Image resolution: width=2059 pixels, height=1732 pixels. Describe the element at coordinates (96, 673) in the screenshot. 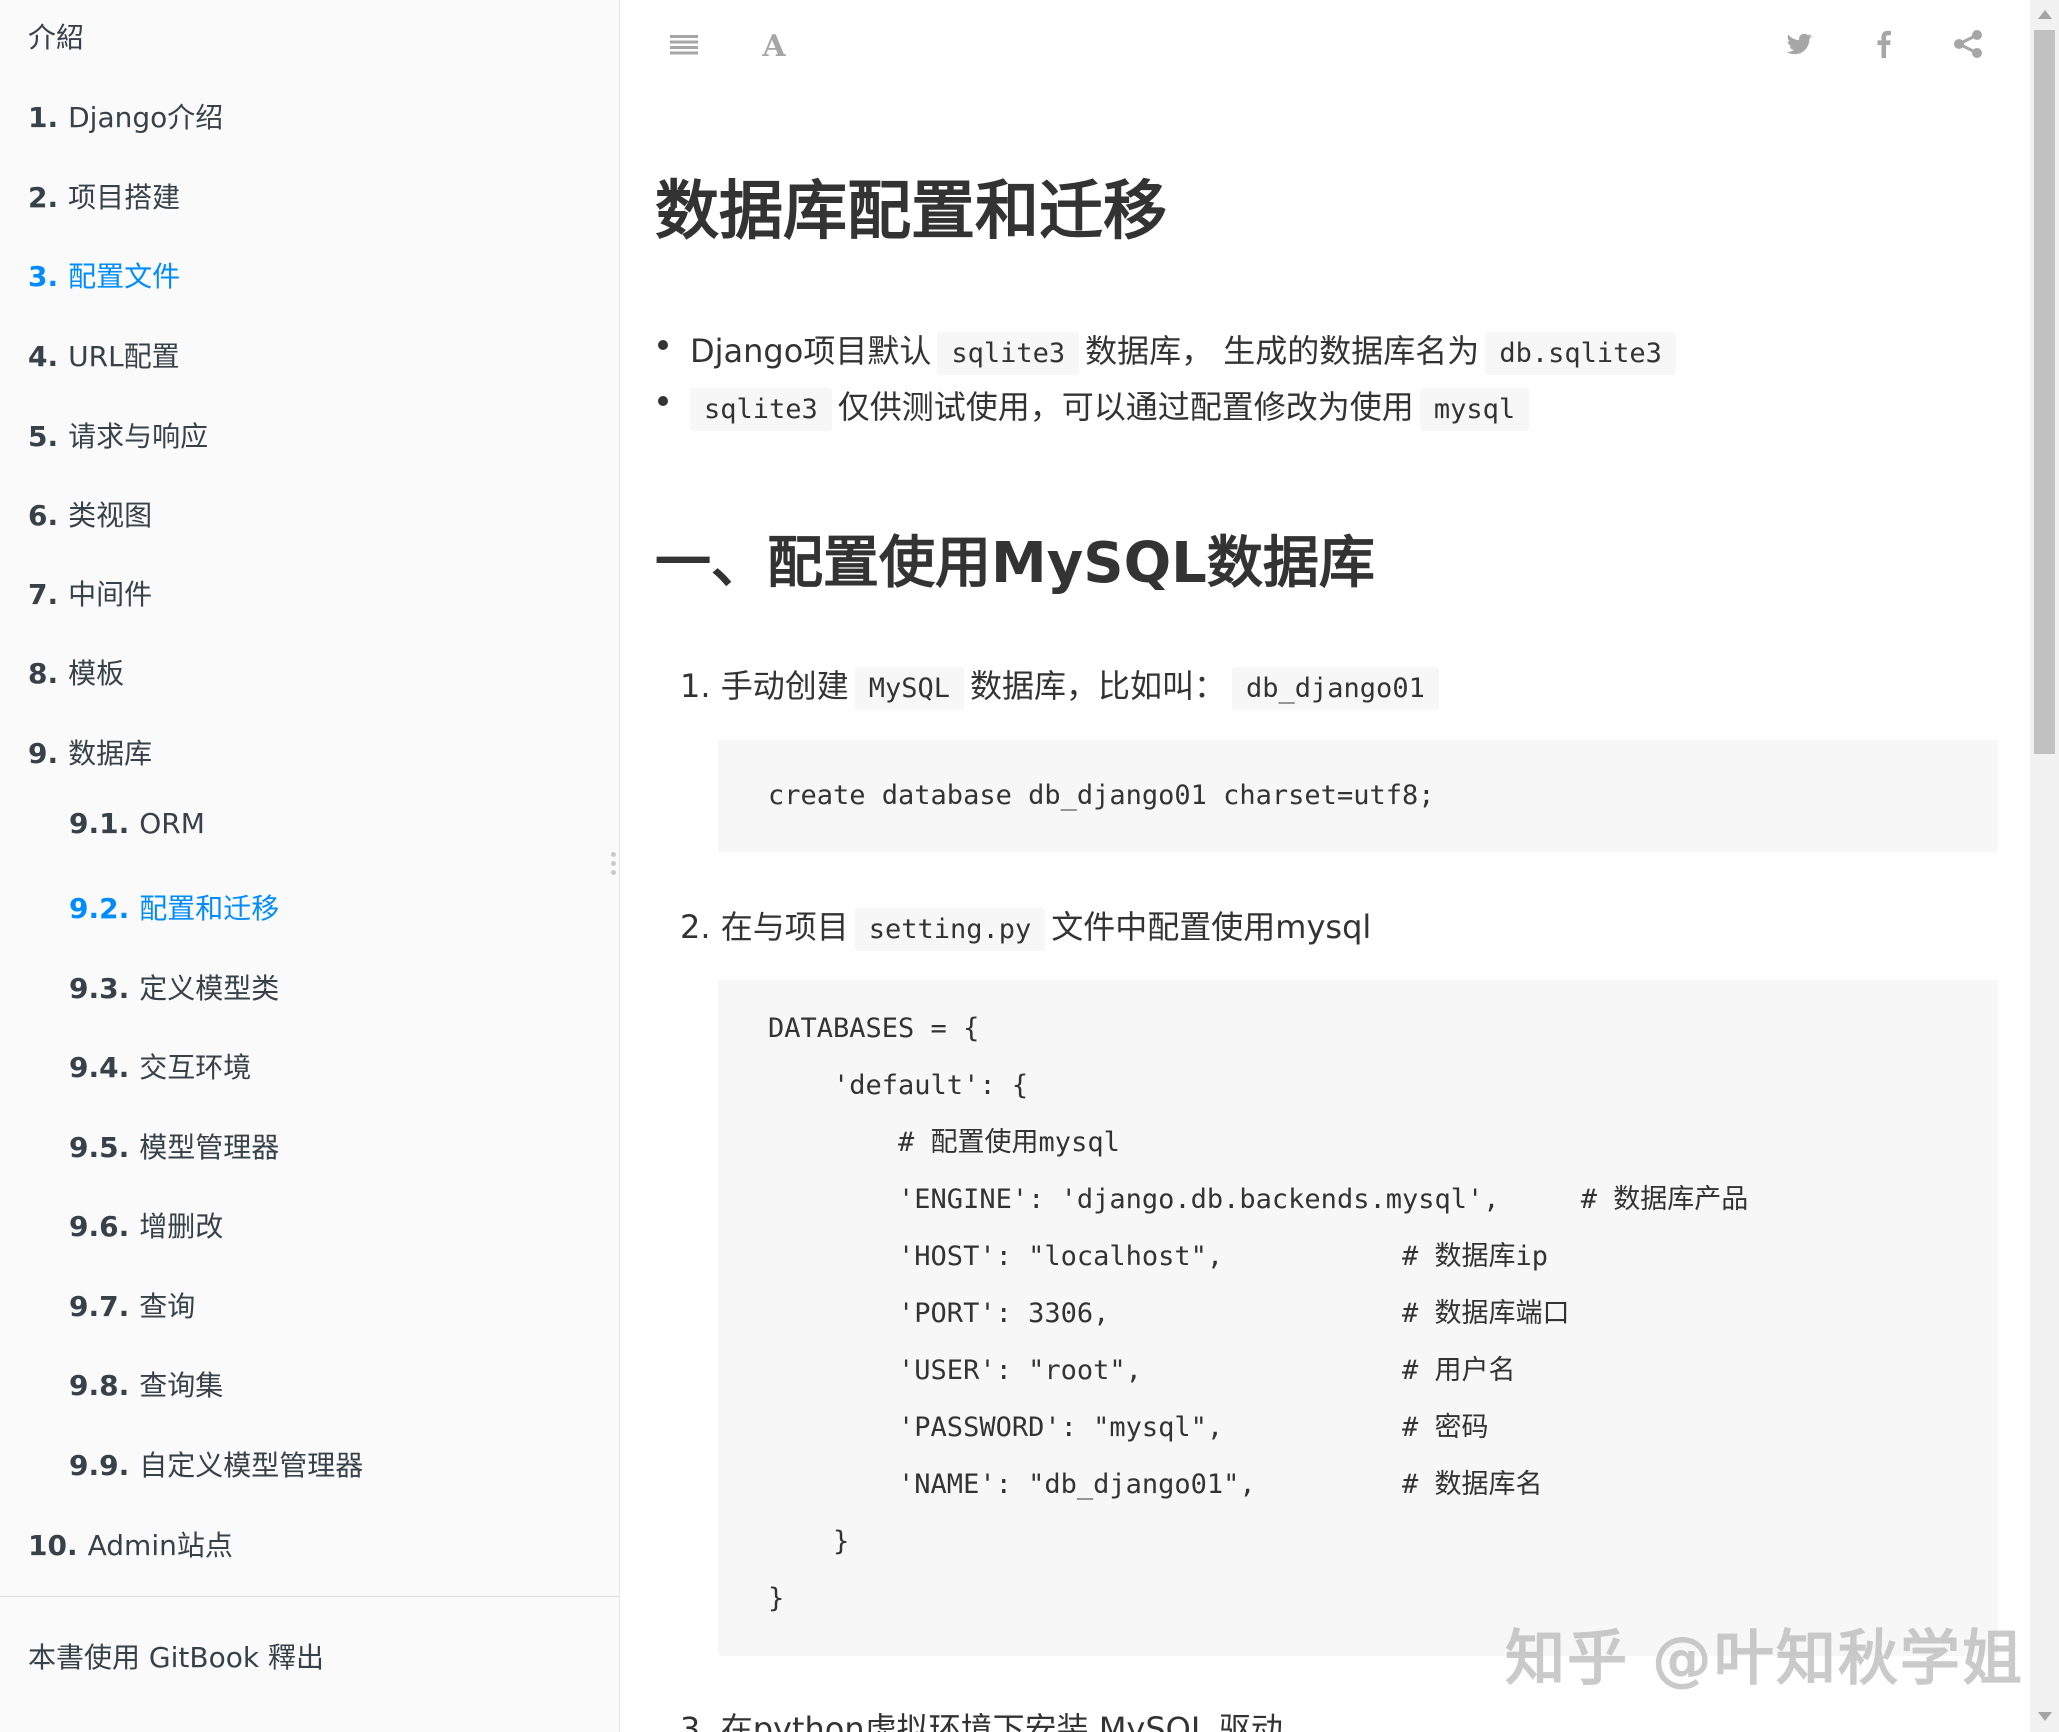

I see `sidebar-item-label: 模板` at that location.